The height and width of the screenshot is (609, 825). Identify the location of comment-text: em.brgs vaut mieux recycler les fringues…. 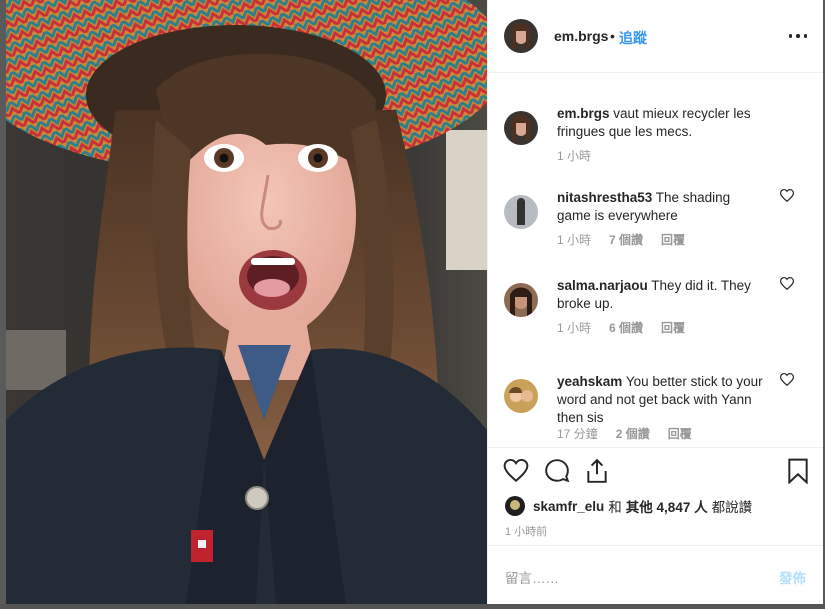
(660, 123).